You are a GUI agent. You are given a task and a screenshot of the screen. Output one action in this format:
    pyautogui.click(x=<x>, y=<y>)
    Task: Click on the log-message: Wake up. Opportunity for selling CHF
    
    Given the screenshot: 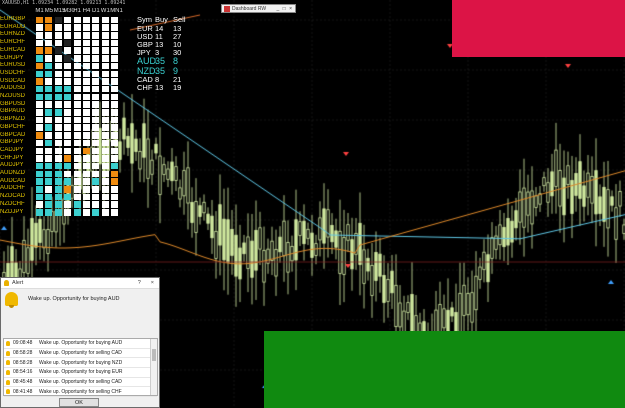 What is the action you would take?
    pyautogui.click(x=80, y=391)
    